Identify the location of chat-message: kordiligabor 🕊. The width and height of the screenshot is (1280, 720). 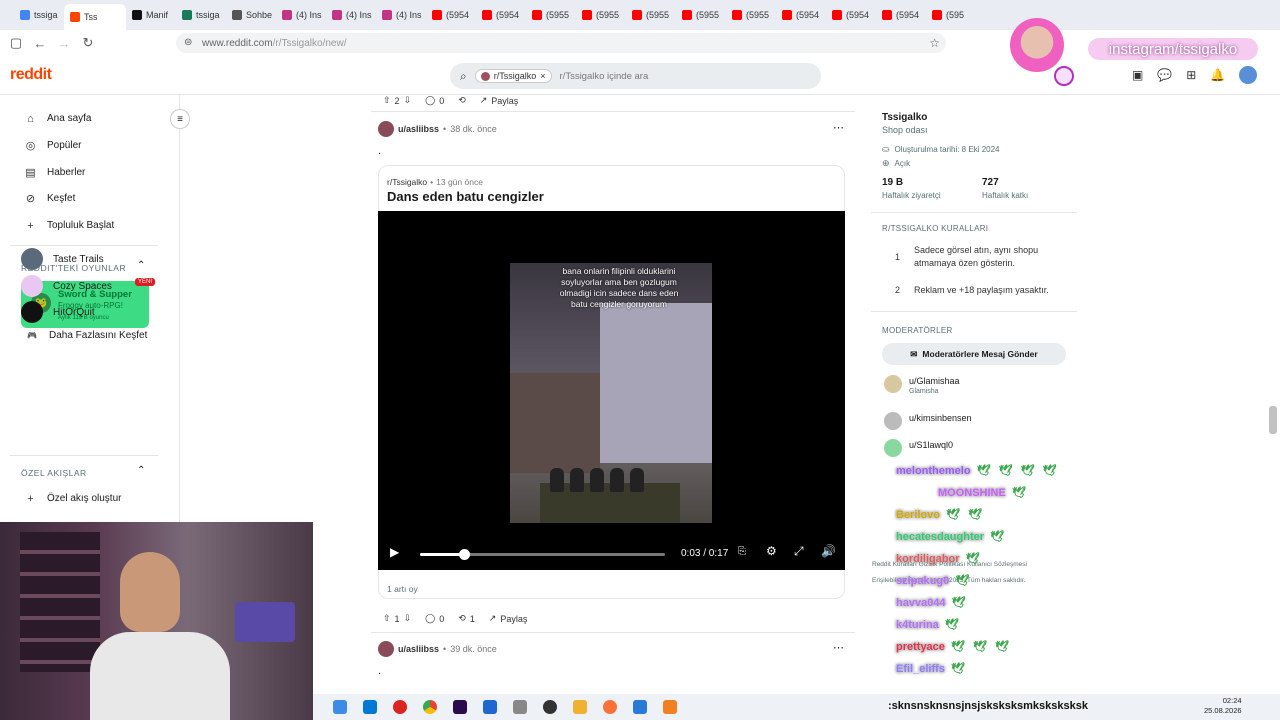
(942, 558).